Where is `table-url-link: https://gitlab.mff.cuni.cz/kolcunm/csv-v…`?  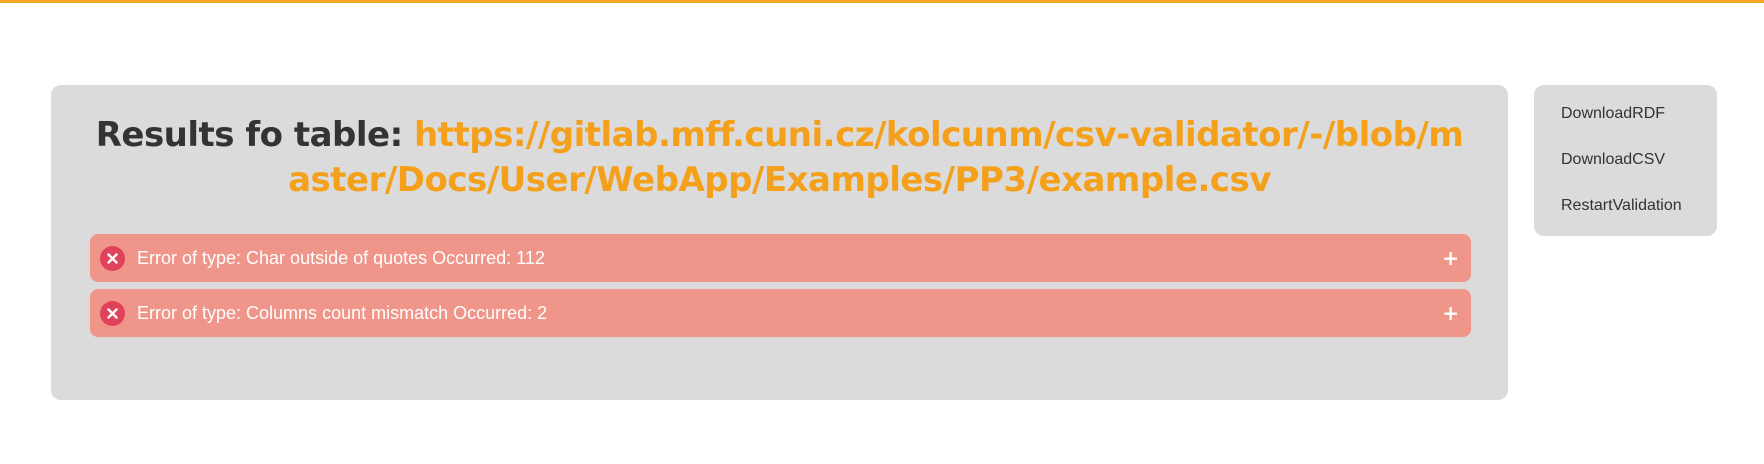
table-url-link: https://gitlab.mff.cuni.cz/kolcunm/csv-v… is located at coordinates (876, 157).